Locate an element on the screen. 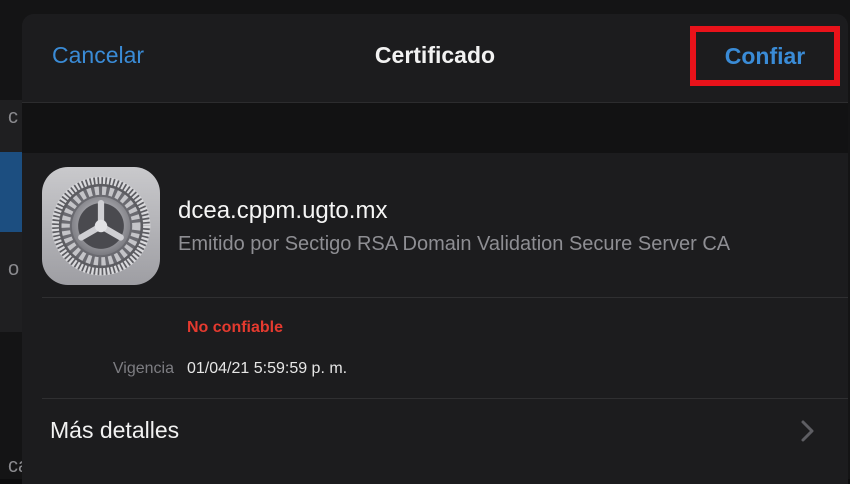  divider is located at coordinates (445, 297).